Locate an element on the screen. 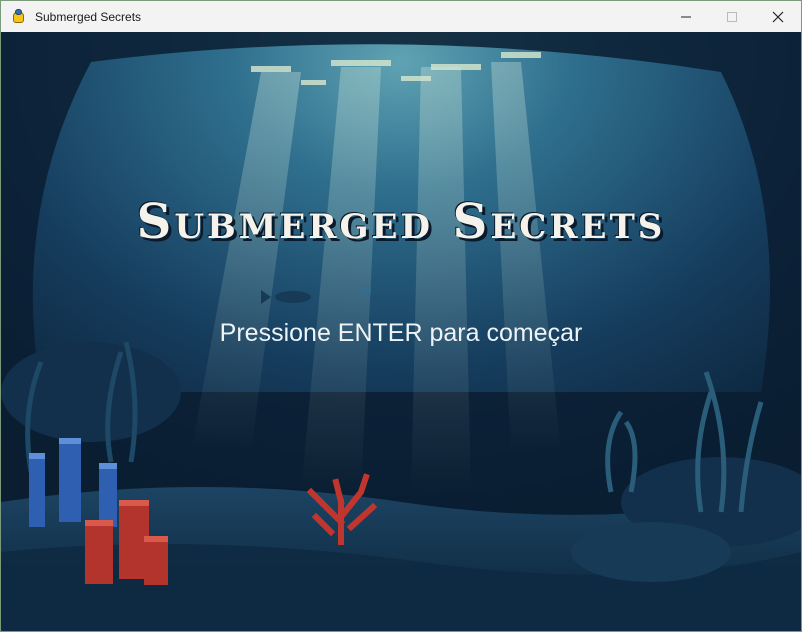  minimize-icon is located at coordinates (686, 16).